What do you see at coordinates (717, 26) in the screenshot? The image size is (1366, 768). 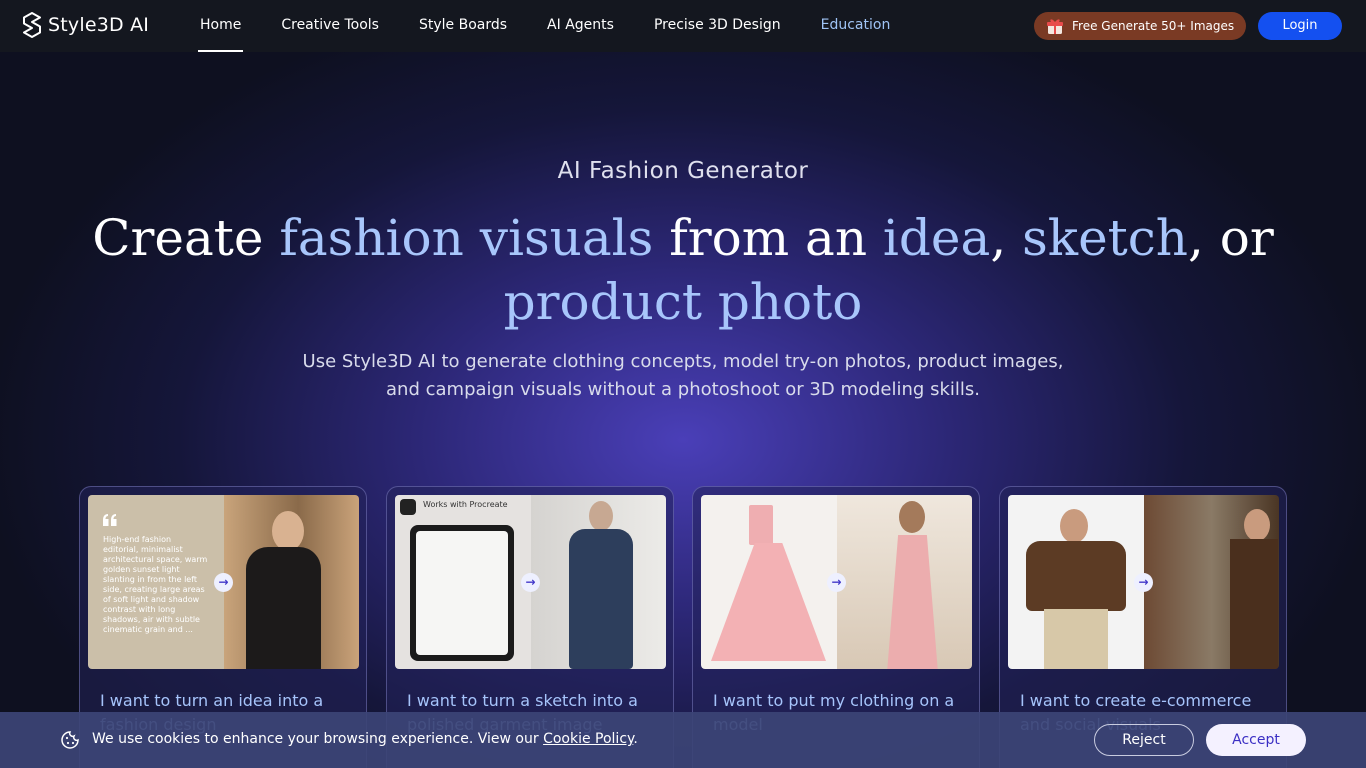 I see `nav-precise-3d-design: Precise 3D Design` at bounding box center [717, 26].